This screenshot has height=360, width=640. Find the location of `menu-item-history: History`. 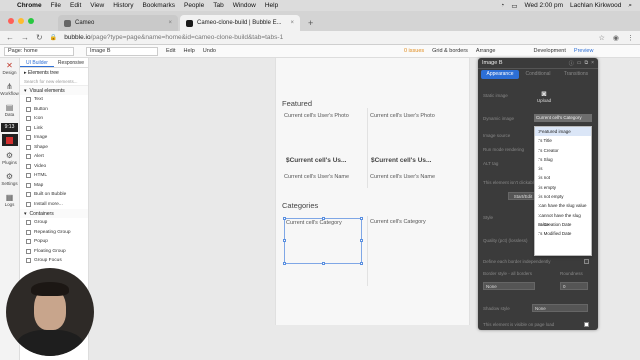

menu-item-history: History is located at coordinates (123, 5).